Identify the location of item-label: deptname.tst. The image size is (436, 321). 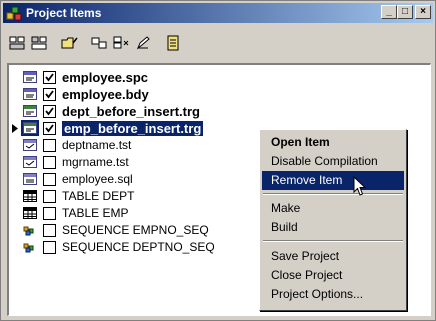
(97, 145).